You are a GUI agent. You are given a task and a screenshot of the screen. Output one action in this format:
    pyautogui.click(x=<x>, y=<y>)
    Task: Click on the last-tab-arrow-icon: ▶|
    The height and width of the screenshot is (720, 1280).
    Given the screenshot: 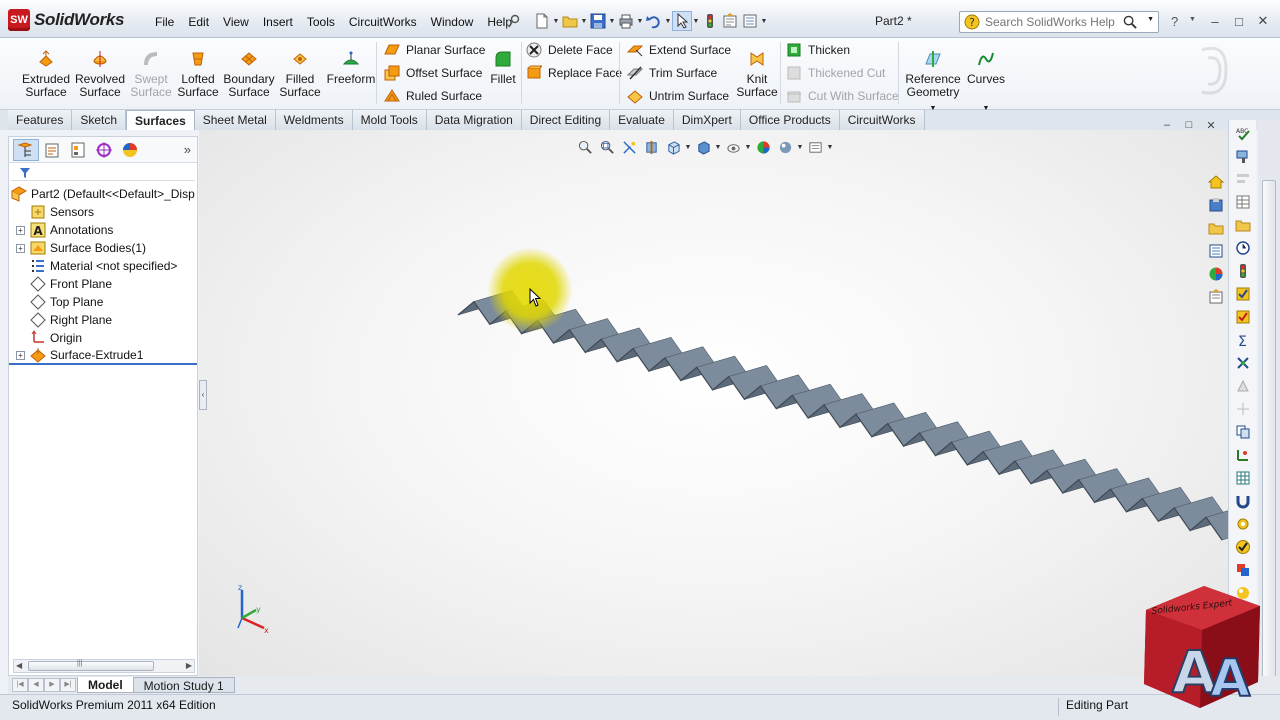 What is the action you would take?
    pyautogui.click(x=68, y=685)
    